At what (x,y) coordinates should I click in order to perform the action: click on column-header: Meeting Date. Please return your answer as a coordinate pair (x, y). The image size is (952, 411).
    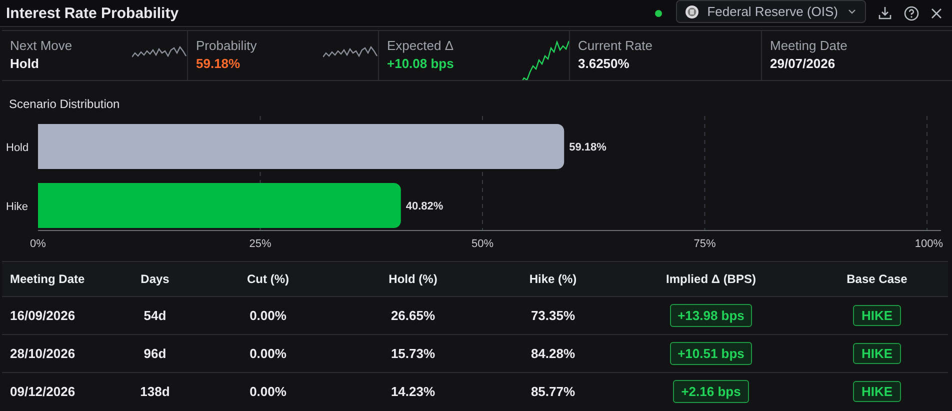
    Looking at the image, I should click on (47, 279).